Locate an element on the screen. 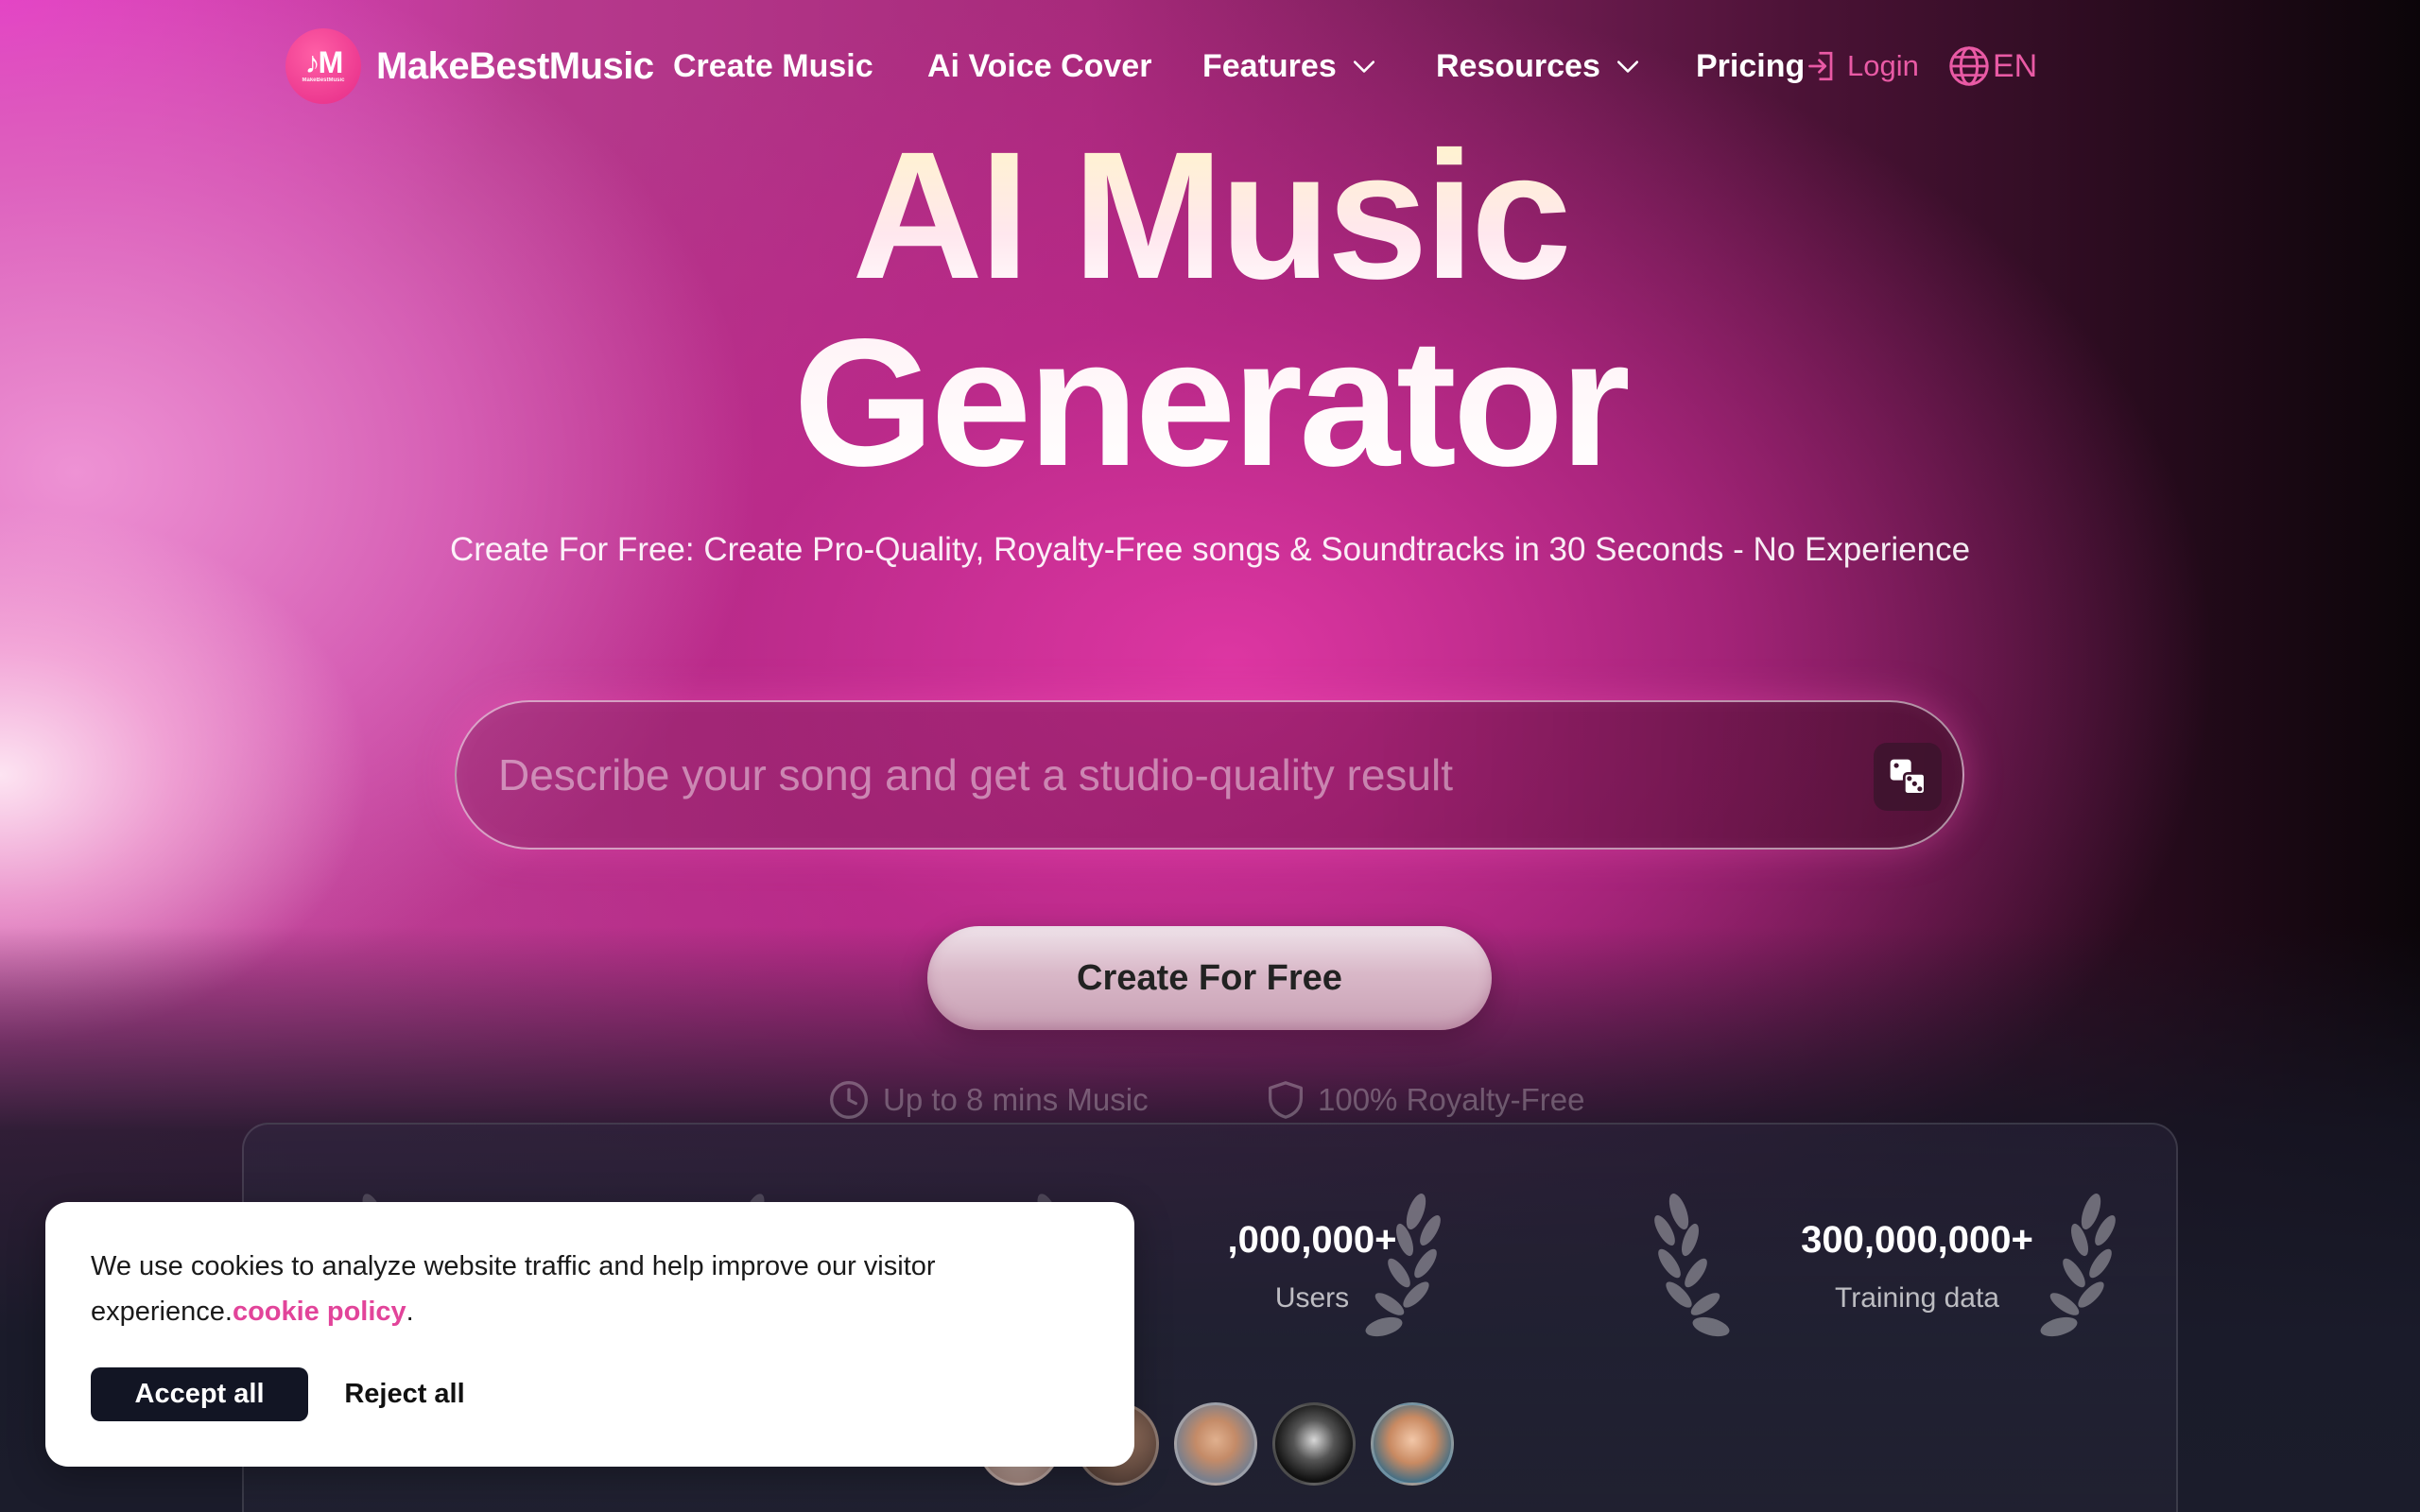 The height and width of the screenshot is (1512, 2420). language-selector: EN is located at coordinates (1992, 66).